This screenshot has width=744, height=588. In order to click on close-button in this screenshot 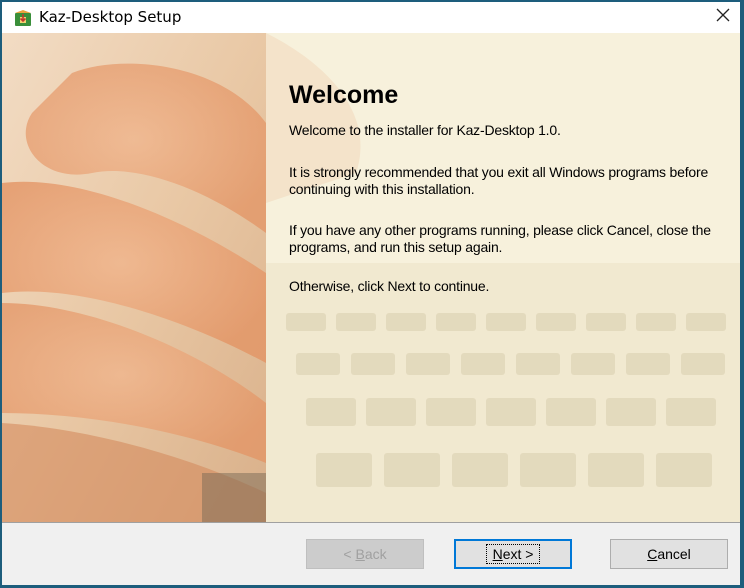, I will do `click(723, 17)`.